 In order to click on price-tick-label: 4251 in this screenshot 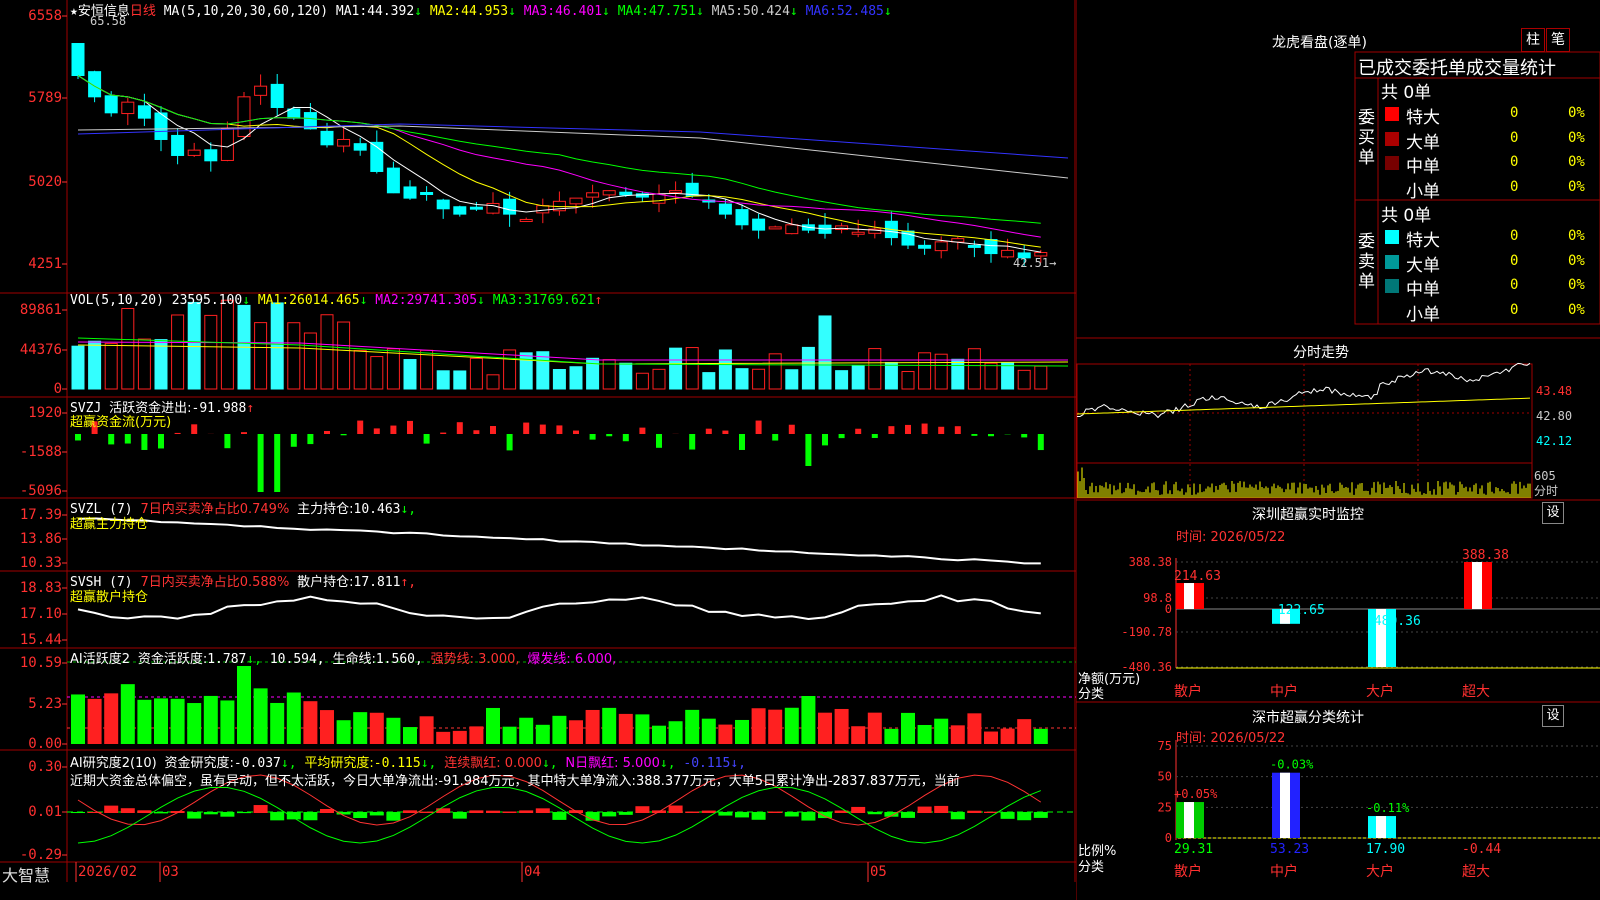, I will do `click(45, 264)`.